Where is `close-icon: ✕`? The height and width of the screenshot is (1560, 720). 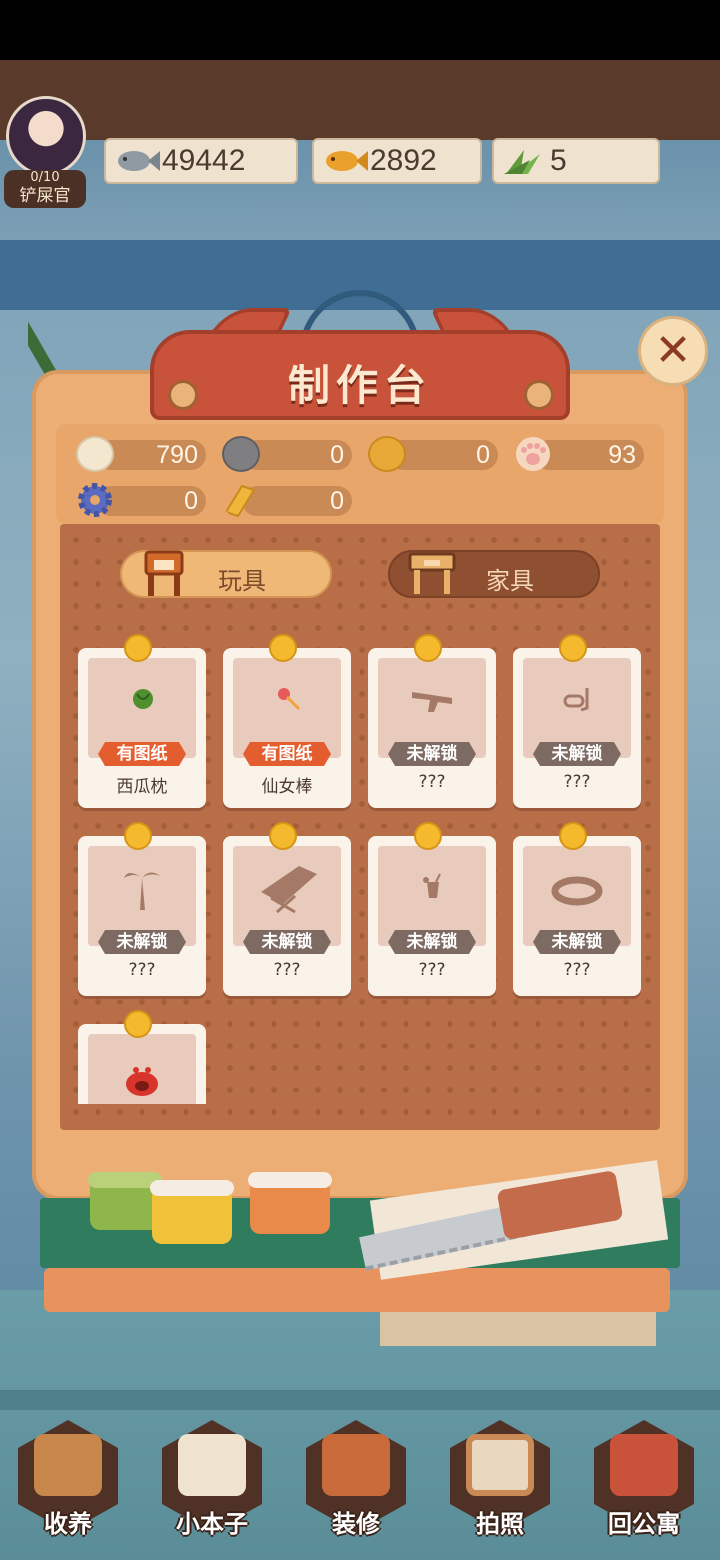 close-icon: ✕ is located at coordinates (673, 350).